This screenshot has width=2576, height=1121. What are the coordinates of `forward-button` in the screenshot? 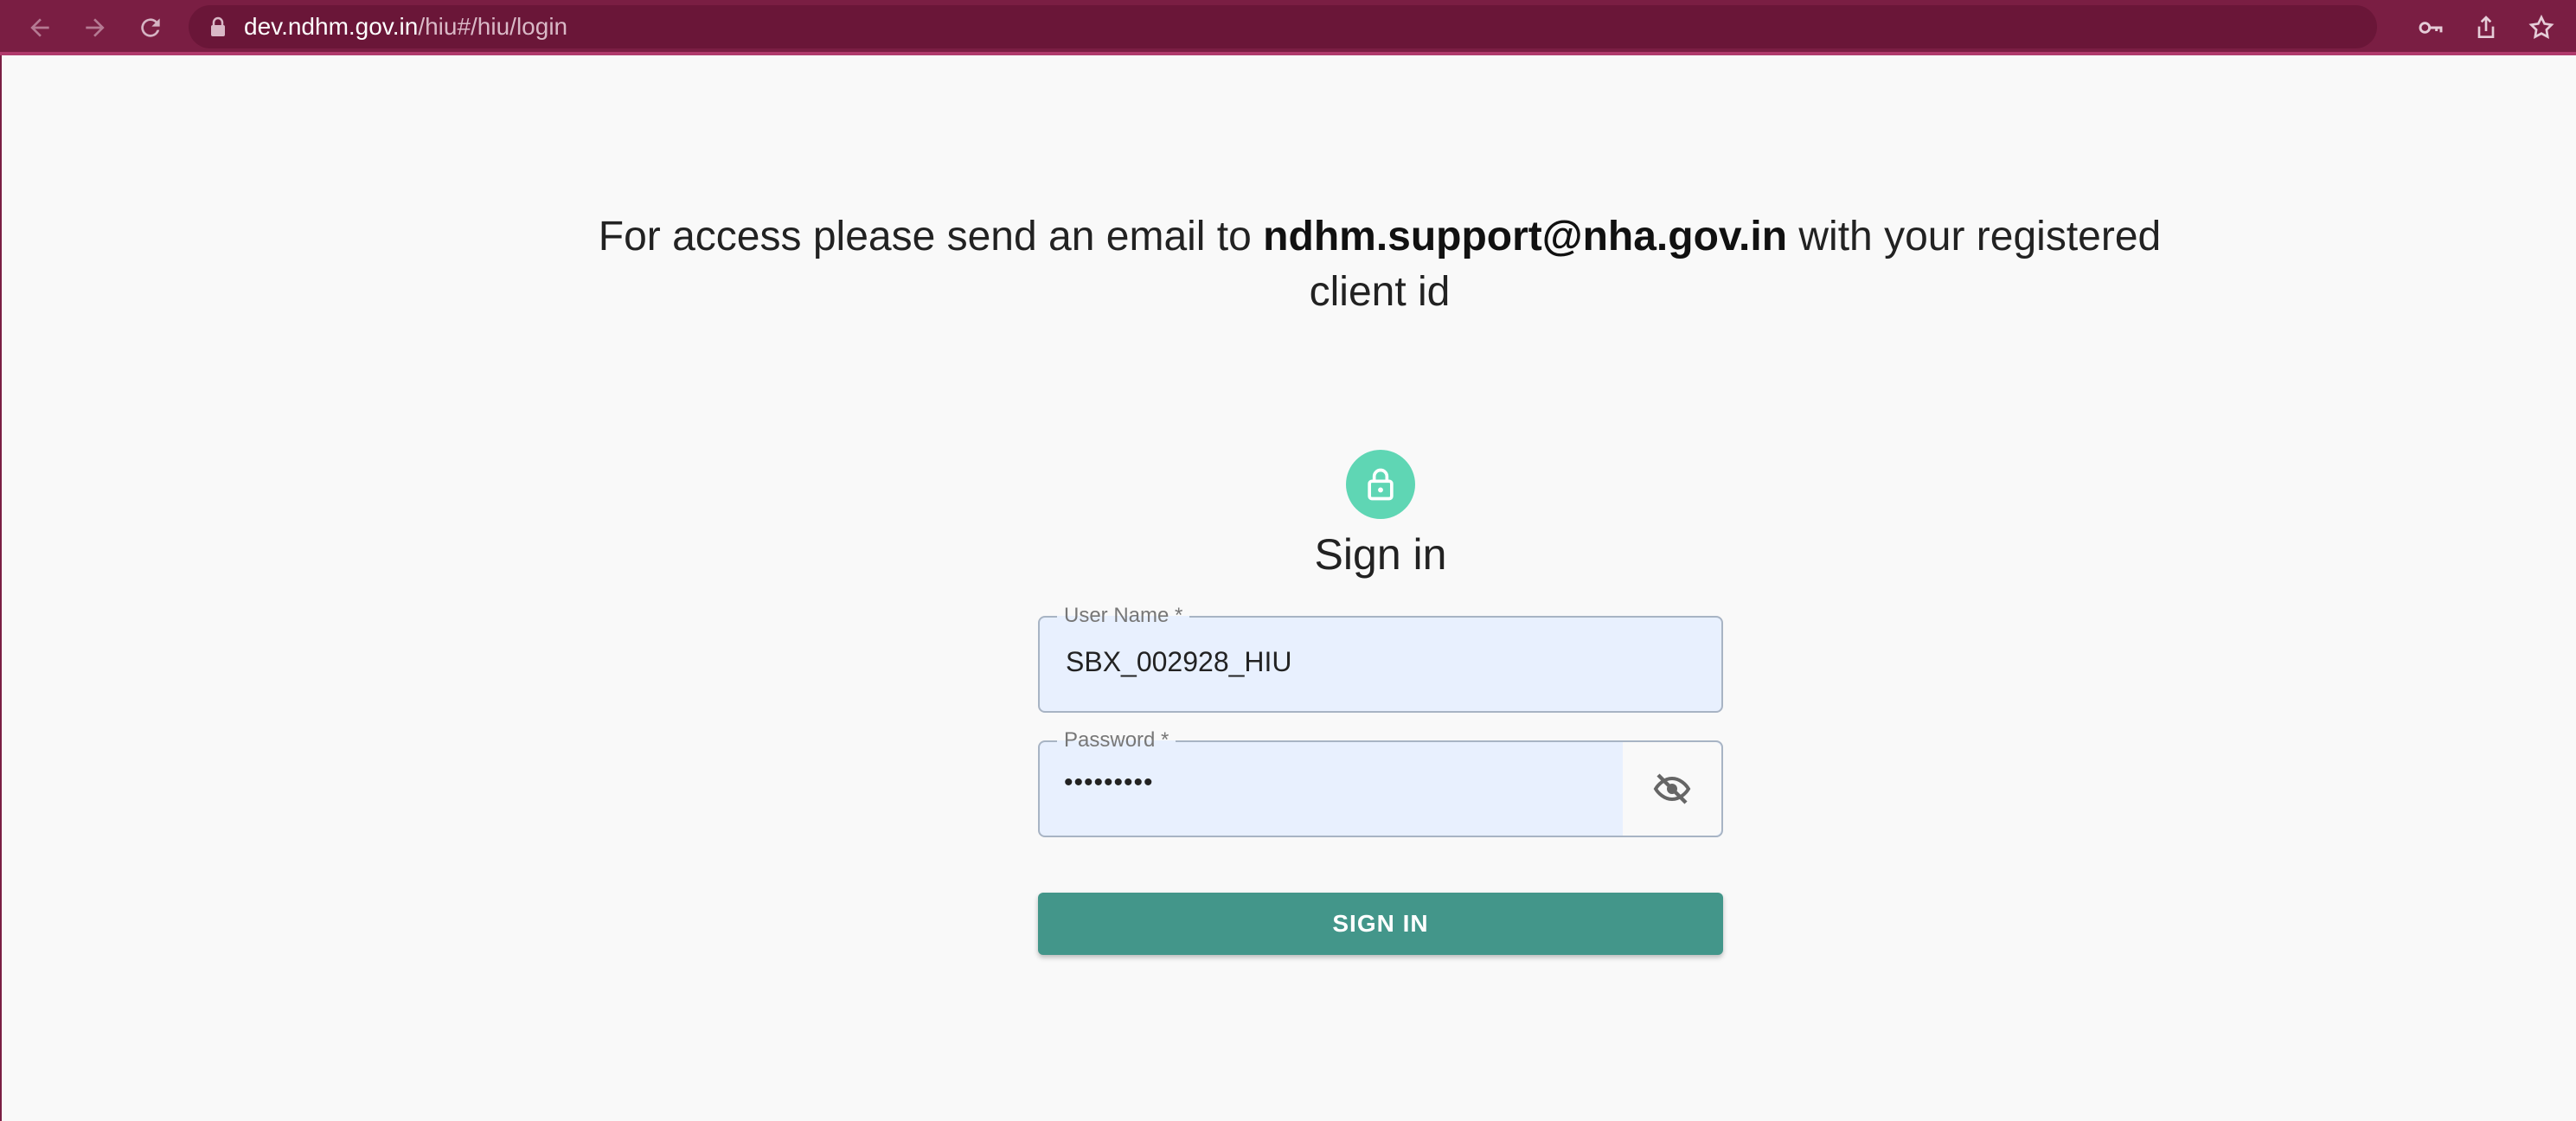 It's located at (95, 28).